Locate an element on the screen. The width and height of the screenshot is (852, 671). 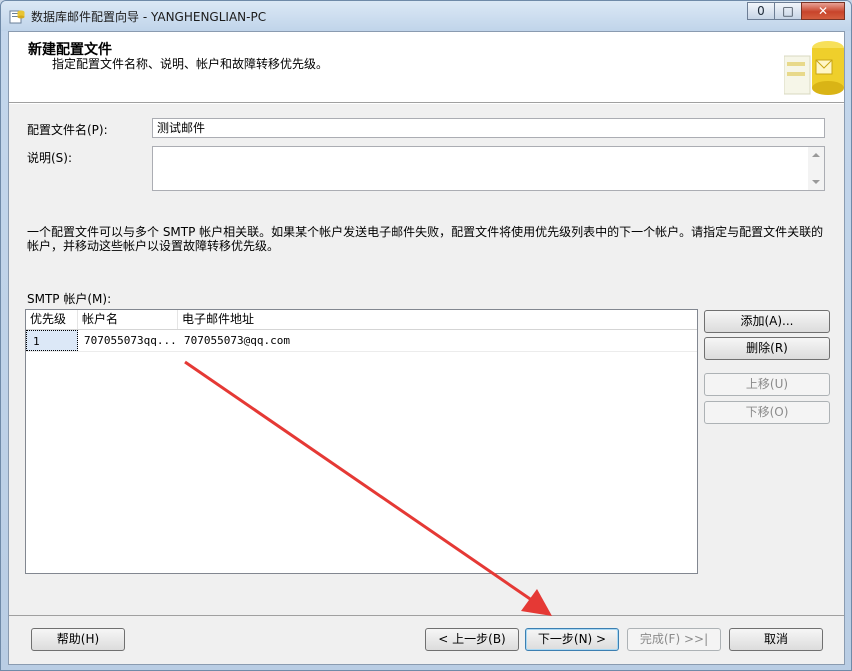
close-icon: ✕ is located at coordinates (823, 11).